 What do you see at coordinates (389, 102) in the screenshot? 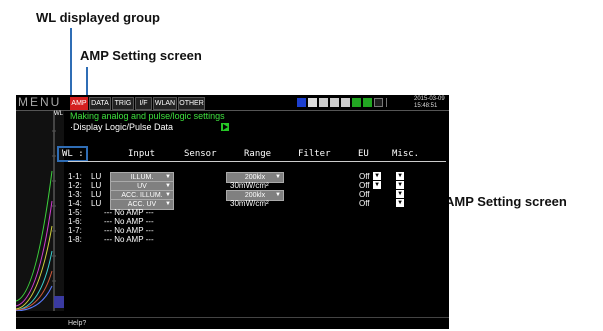
I see `lock-icon` at bounding box center [389, 102].